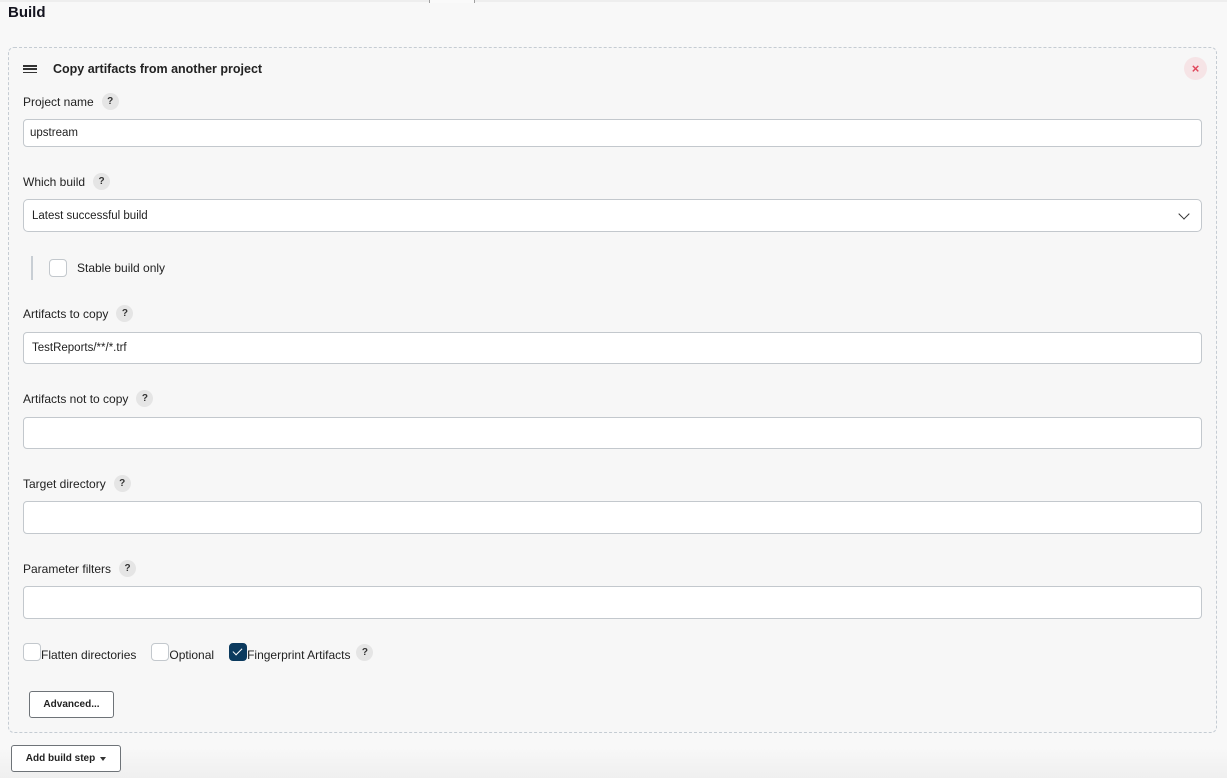  I want to click on chevron-down-icon, so click(1184, 213).